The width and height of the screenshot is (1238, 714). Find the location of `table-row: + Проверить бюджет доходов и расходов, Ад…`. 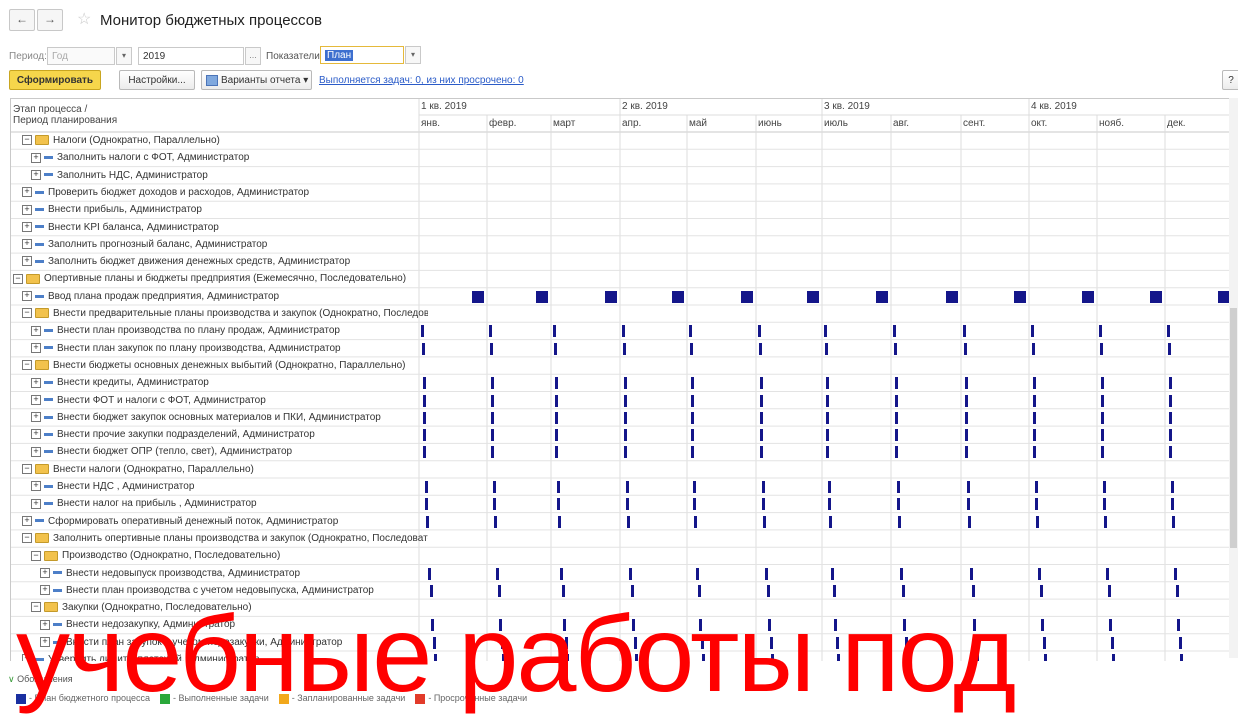

table-row: + Проверить бюджет доходов и расходов, Ад… is located at coordinates (623, 192).